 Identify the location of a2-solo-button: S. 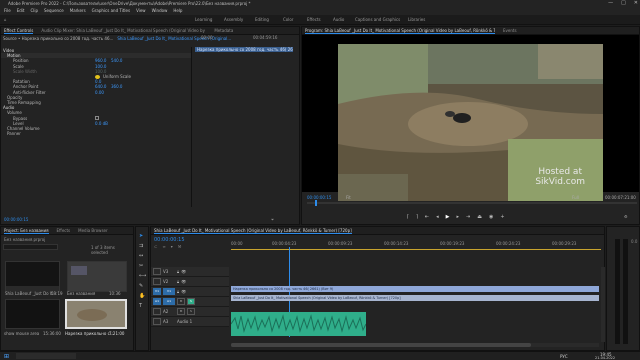
(191, 311).